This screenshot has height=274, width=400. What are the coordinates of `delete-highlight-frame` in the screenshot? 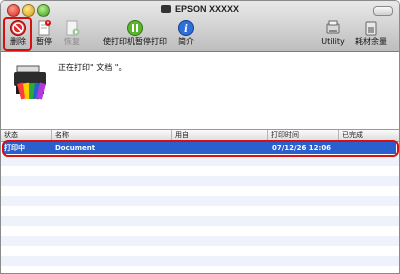 It's located at (17, 34).